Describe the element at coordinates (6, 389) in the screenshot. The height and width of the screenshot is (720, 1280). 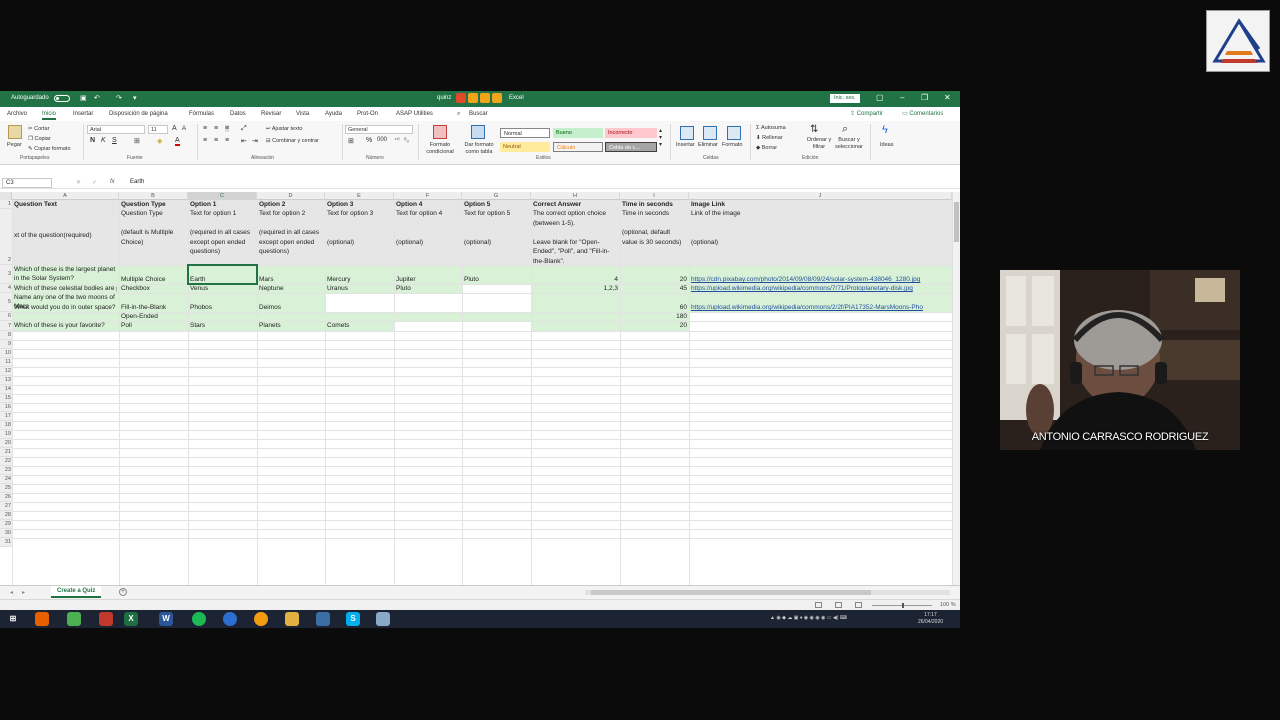
I see `row-header: 14` at that location.